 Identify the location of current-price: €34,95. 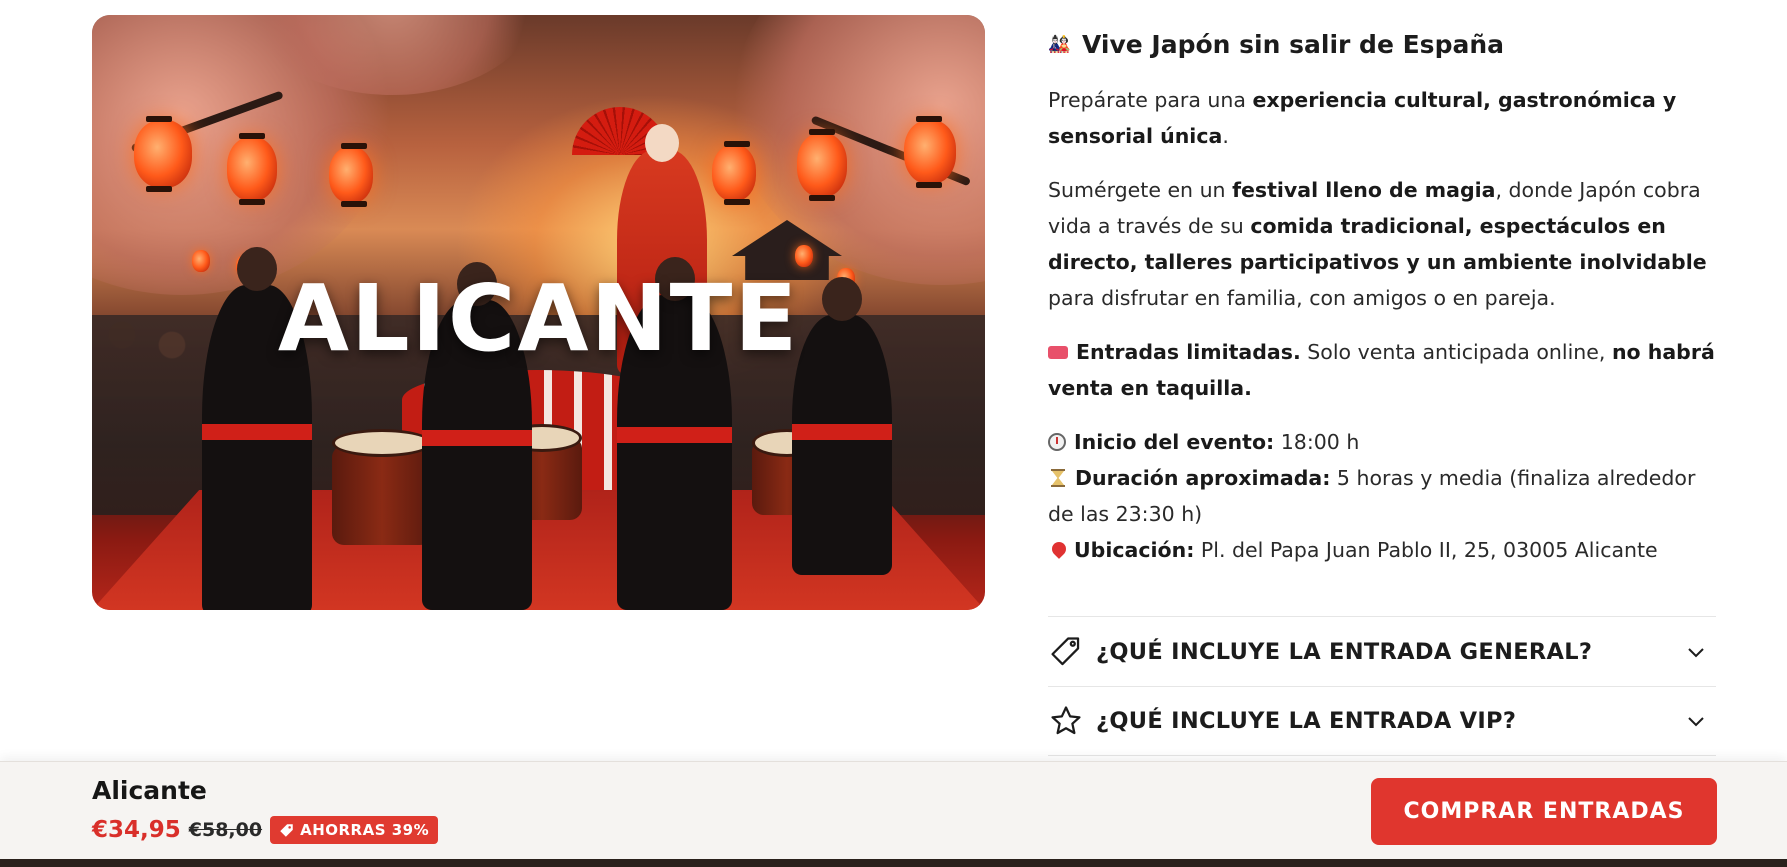
(136, 830).